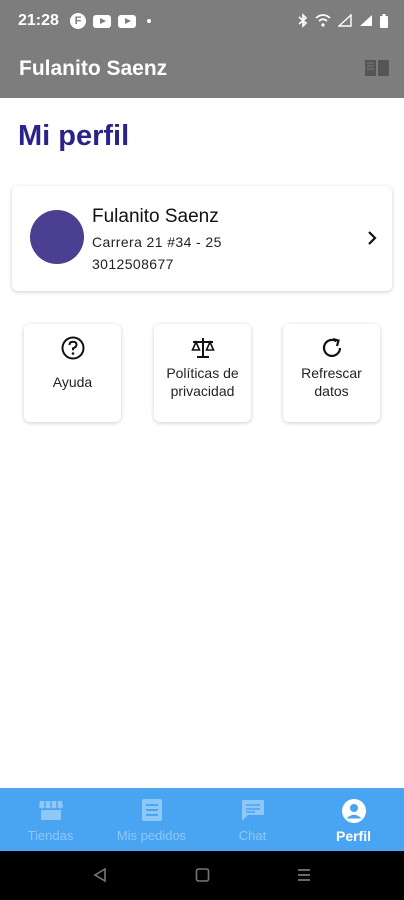  What do you see at coordinates (332, 347) in the screenshot?
I see `refresh-icon` at bounding box center [332, 347].